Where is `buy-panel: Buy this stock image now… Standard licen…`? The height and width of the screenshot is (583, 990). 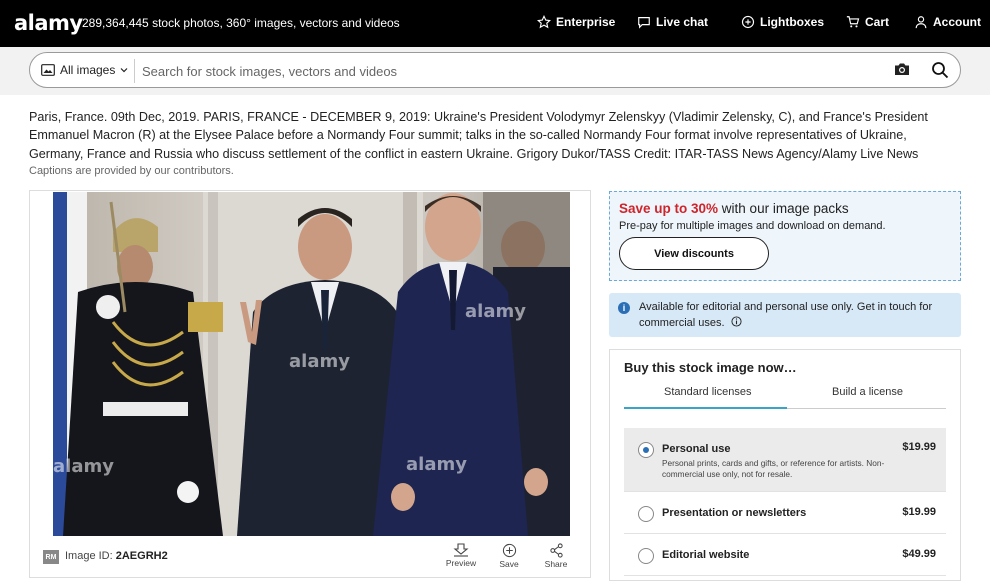
buy-panel: Buy this stock image now… Standard licen… is located at coordinates (785, 465).